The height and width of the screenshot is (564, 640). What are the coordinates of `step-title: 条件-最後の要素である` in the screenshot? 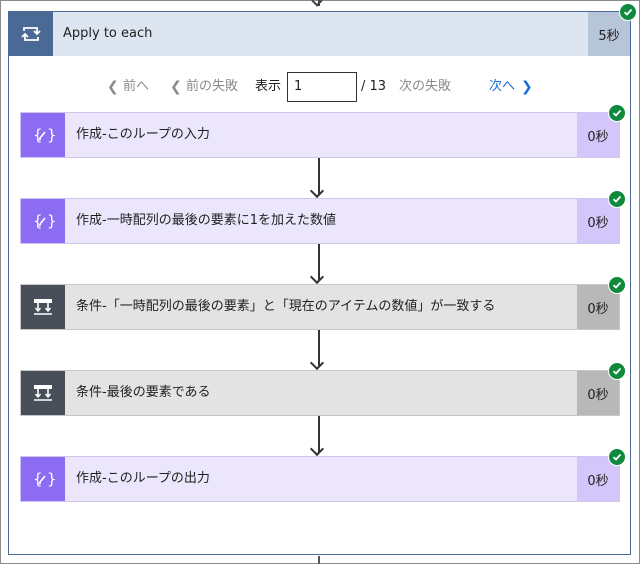 It's located at (143, 392).